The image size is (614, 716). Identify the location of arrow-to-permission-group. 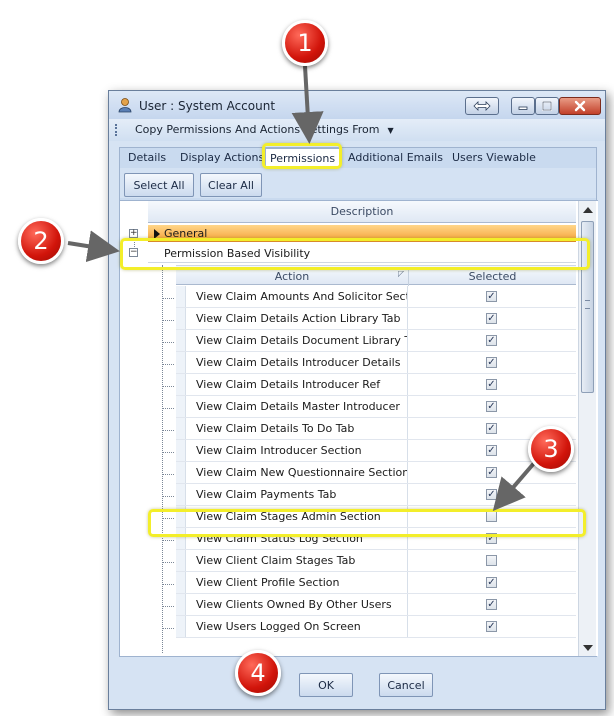
(93, 246).